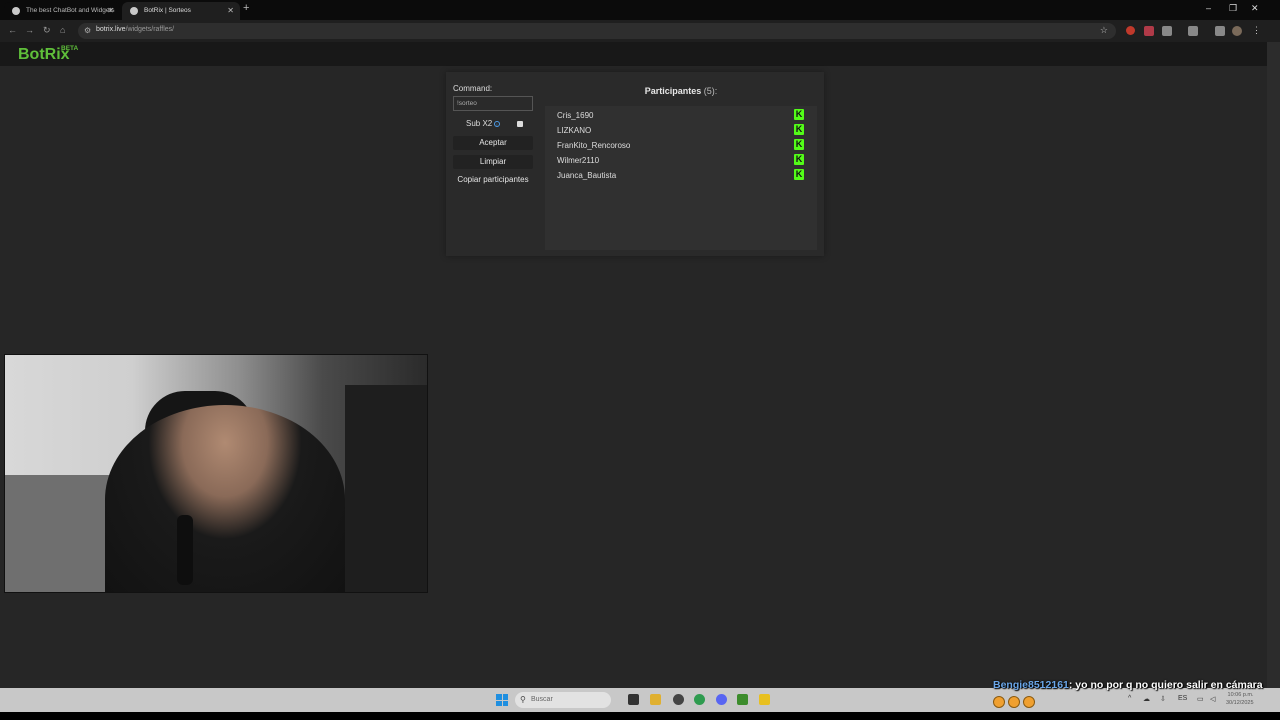  What do you see at coordinates (1104, 30) in the screenshot?
I see `bookmark-star-icon: ☆` at bounding box center [1104, 30].